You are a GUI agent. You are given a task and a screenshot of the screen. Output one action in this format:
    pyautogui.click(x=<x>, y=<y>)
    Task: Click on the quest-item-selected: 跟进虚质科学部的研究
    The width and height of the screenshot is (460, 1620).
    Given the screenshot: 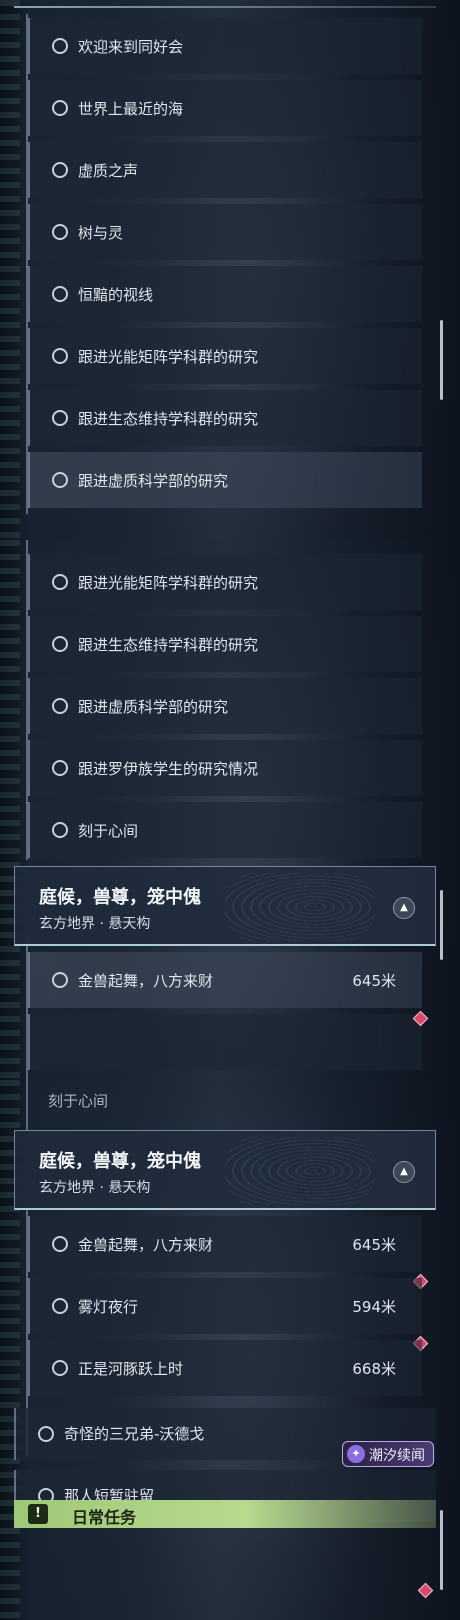 What is the action you would take?
    pyautogui.click(x=225, y=480)
    